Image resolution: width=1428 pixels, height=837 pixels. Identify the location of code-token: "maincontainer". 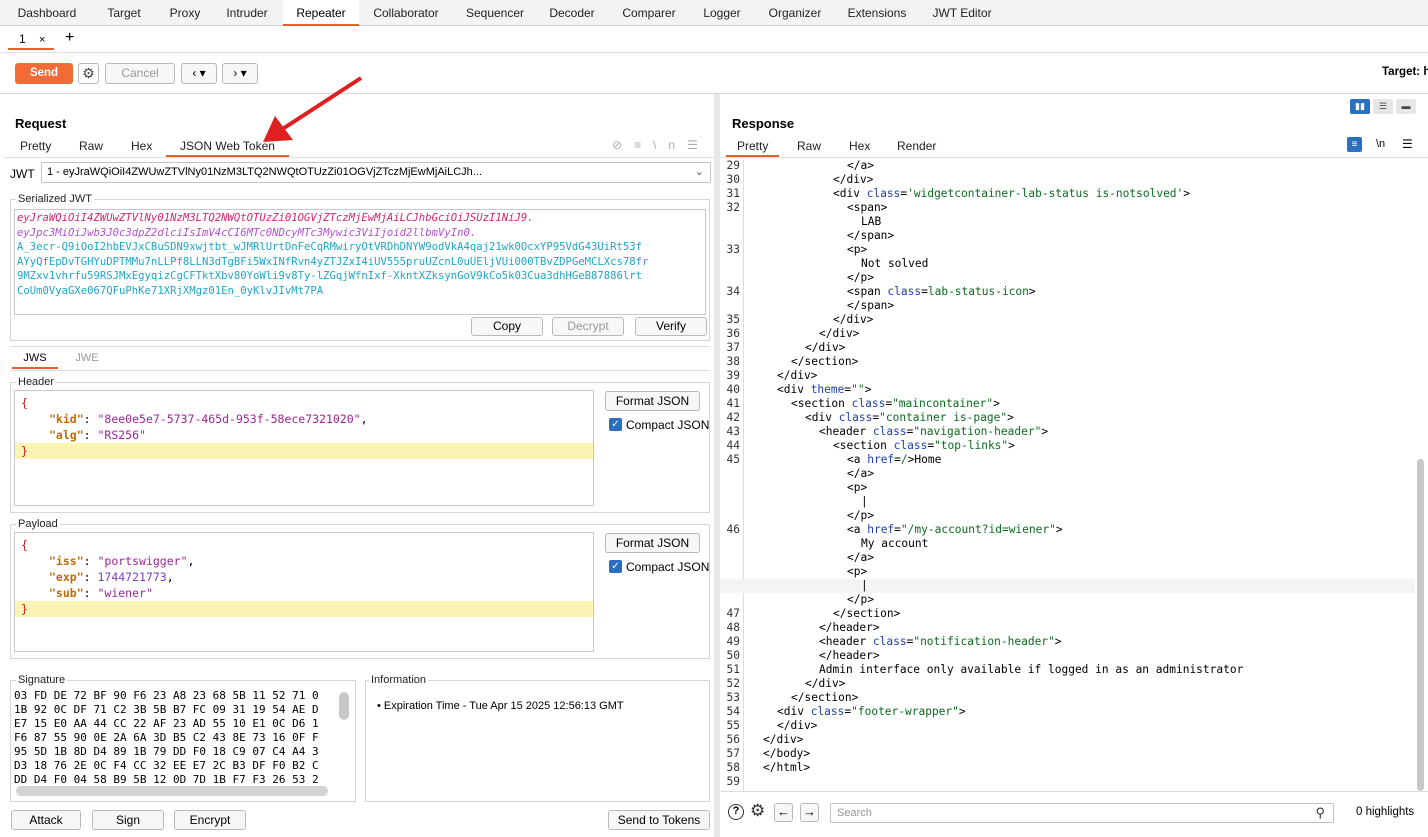
(943, 403).